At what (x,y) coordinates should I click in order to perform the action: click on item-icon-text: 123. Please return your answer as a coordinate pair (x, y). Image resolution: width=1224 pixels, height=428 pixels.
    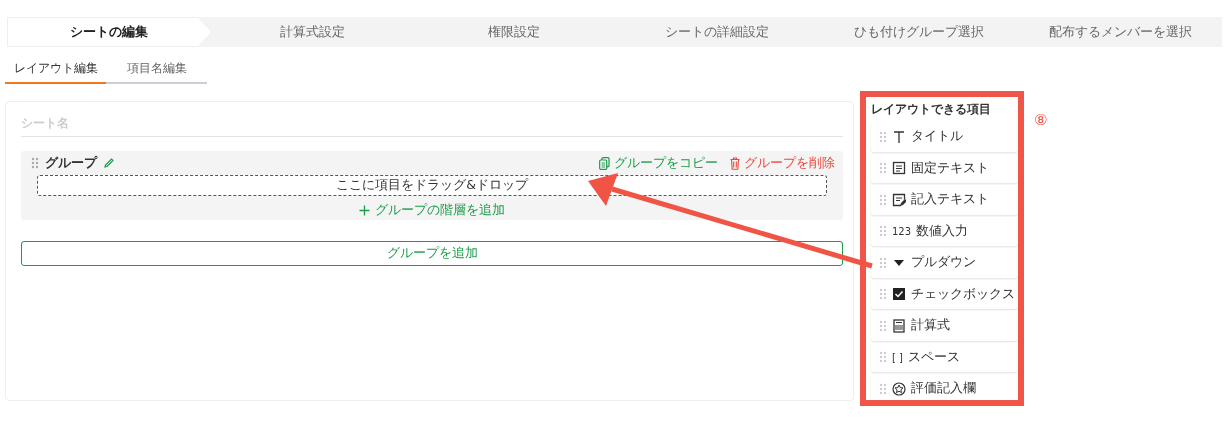
    Looking at the image, I should click on (902, 231).